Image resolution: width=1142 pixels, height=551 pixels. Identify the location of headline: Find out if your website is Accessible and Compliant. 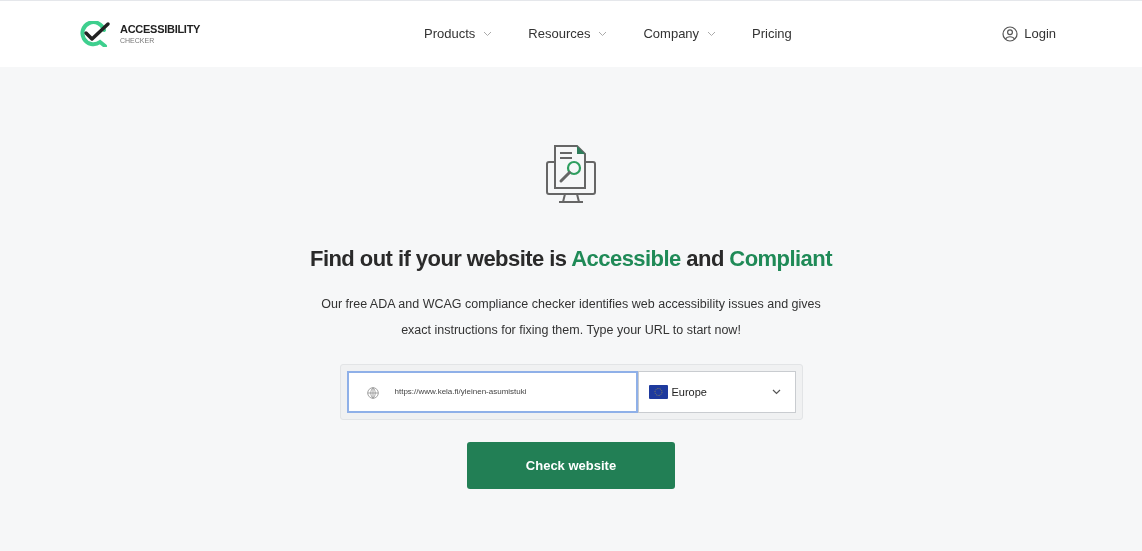
(571, 259).